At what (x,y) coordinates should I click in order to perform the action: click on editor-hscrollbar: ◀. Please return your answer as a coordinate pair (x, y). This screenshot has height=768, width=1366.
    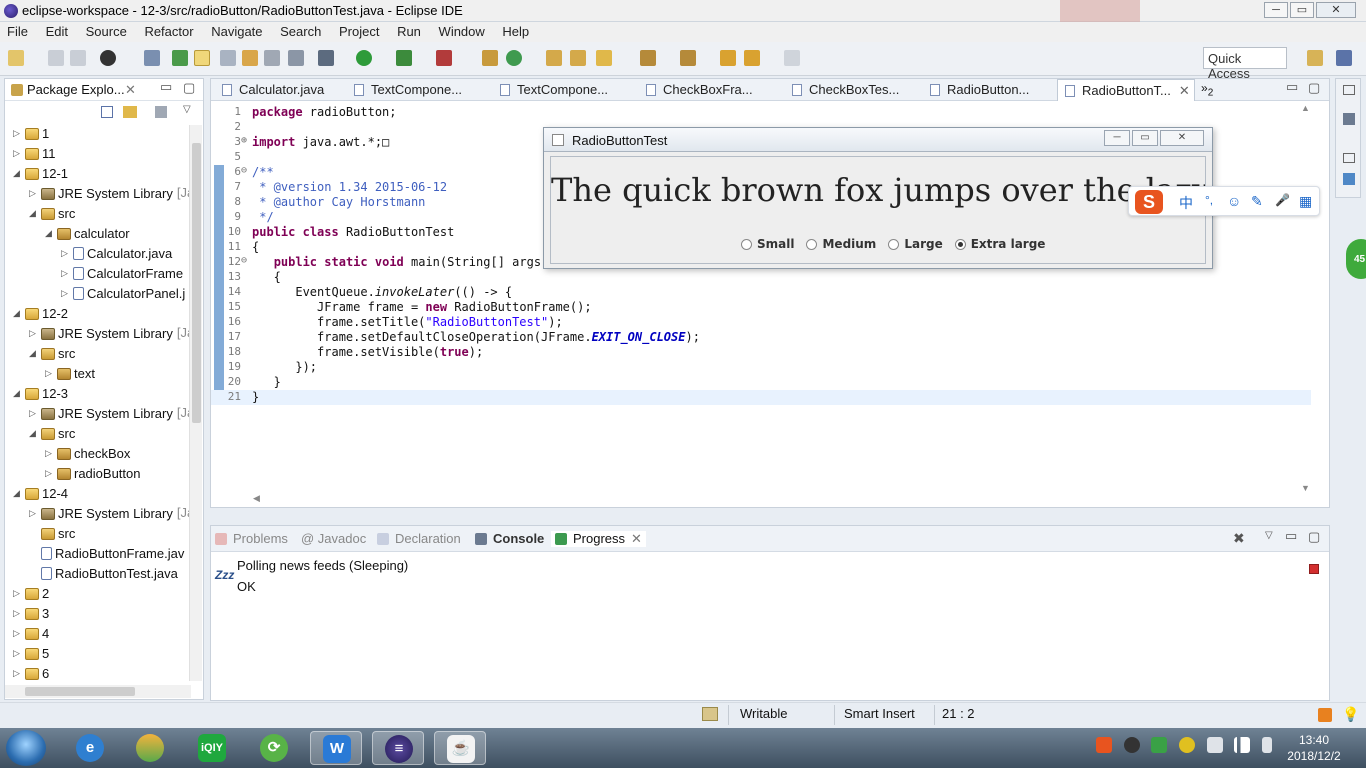
    Looking at the image, I should click on (783, 500).